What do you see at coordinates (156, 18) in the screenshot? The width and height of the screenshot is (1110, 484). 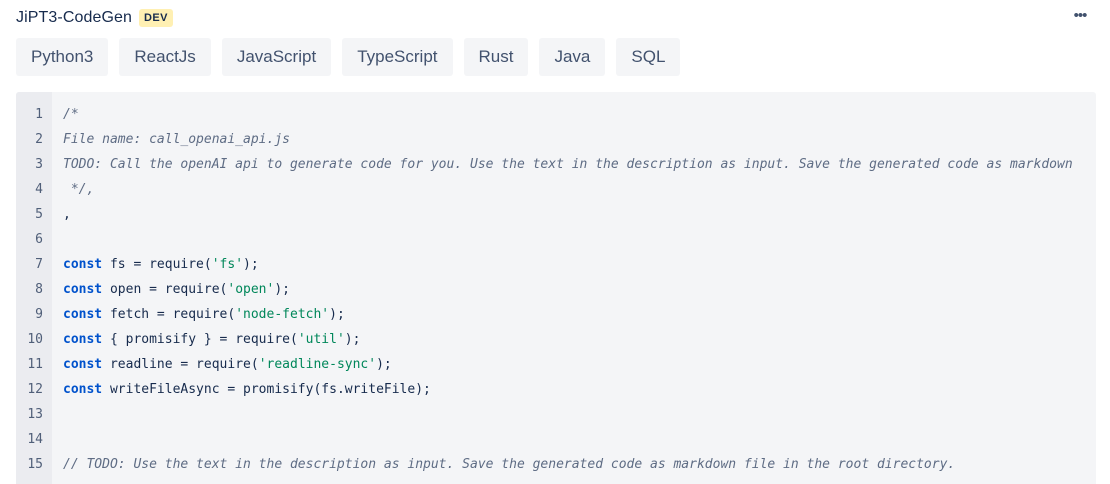 I see `environment-badge: DEV` at bounding box center [156, 18].